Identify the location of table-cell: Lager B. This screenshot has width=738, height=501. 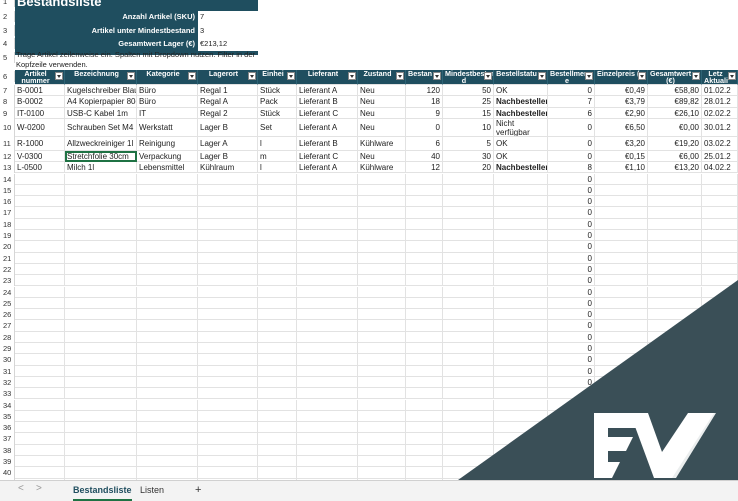
(228, 156).